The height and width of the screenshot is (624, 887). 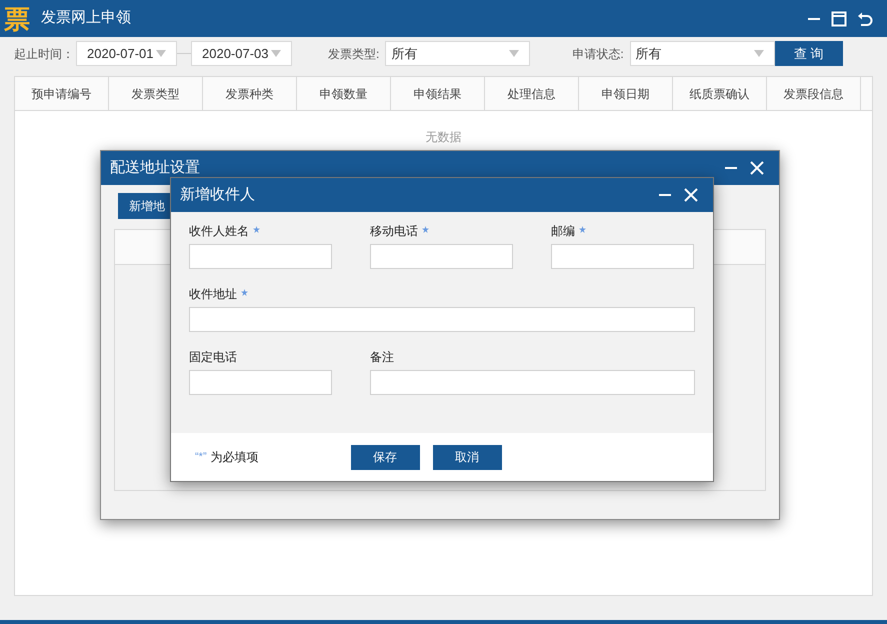 I want to click on required-note-mark: “*”, so click(x=201, y=457).